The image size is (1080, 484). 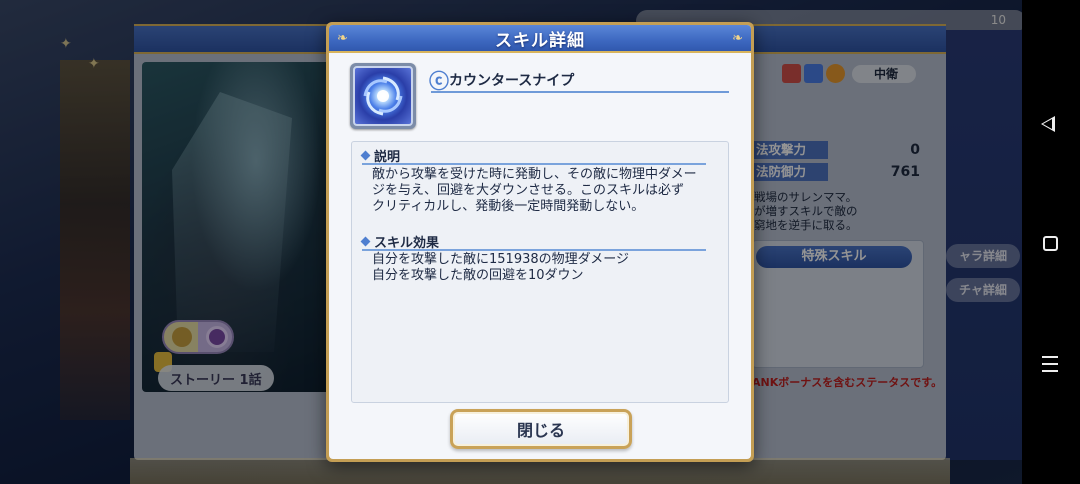 What do you see at coordinates (534, 241) in the screenshot?
I see `effect-heading: スキル効果` at bounding box center [534, 241].